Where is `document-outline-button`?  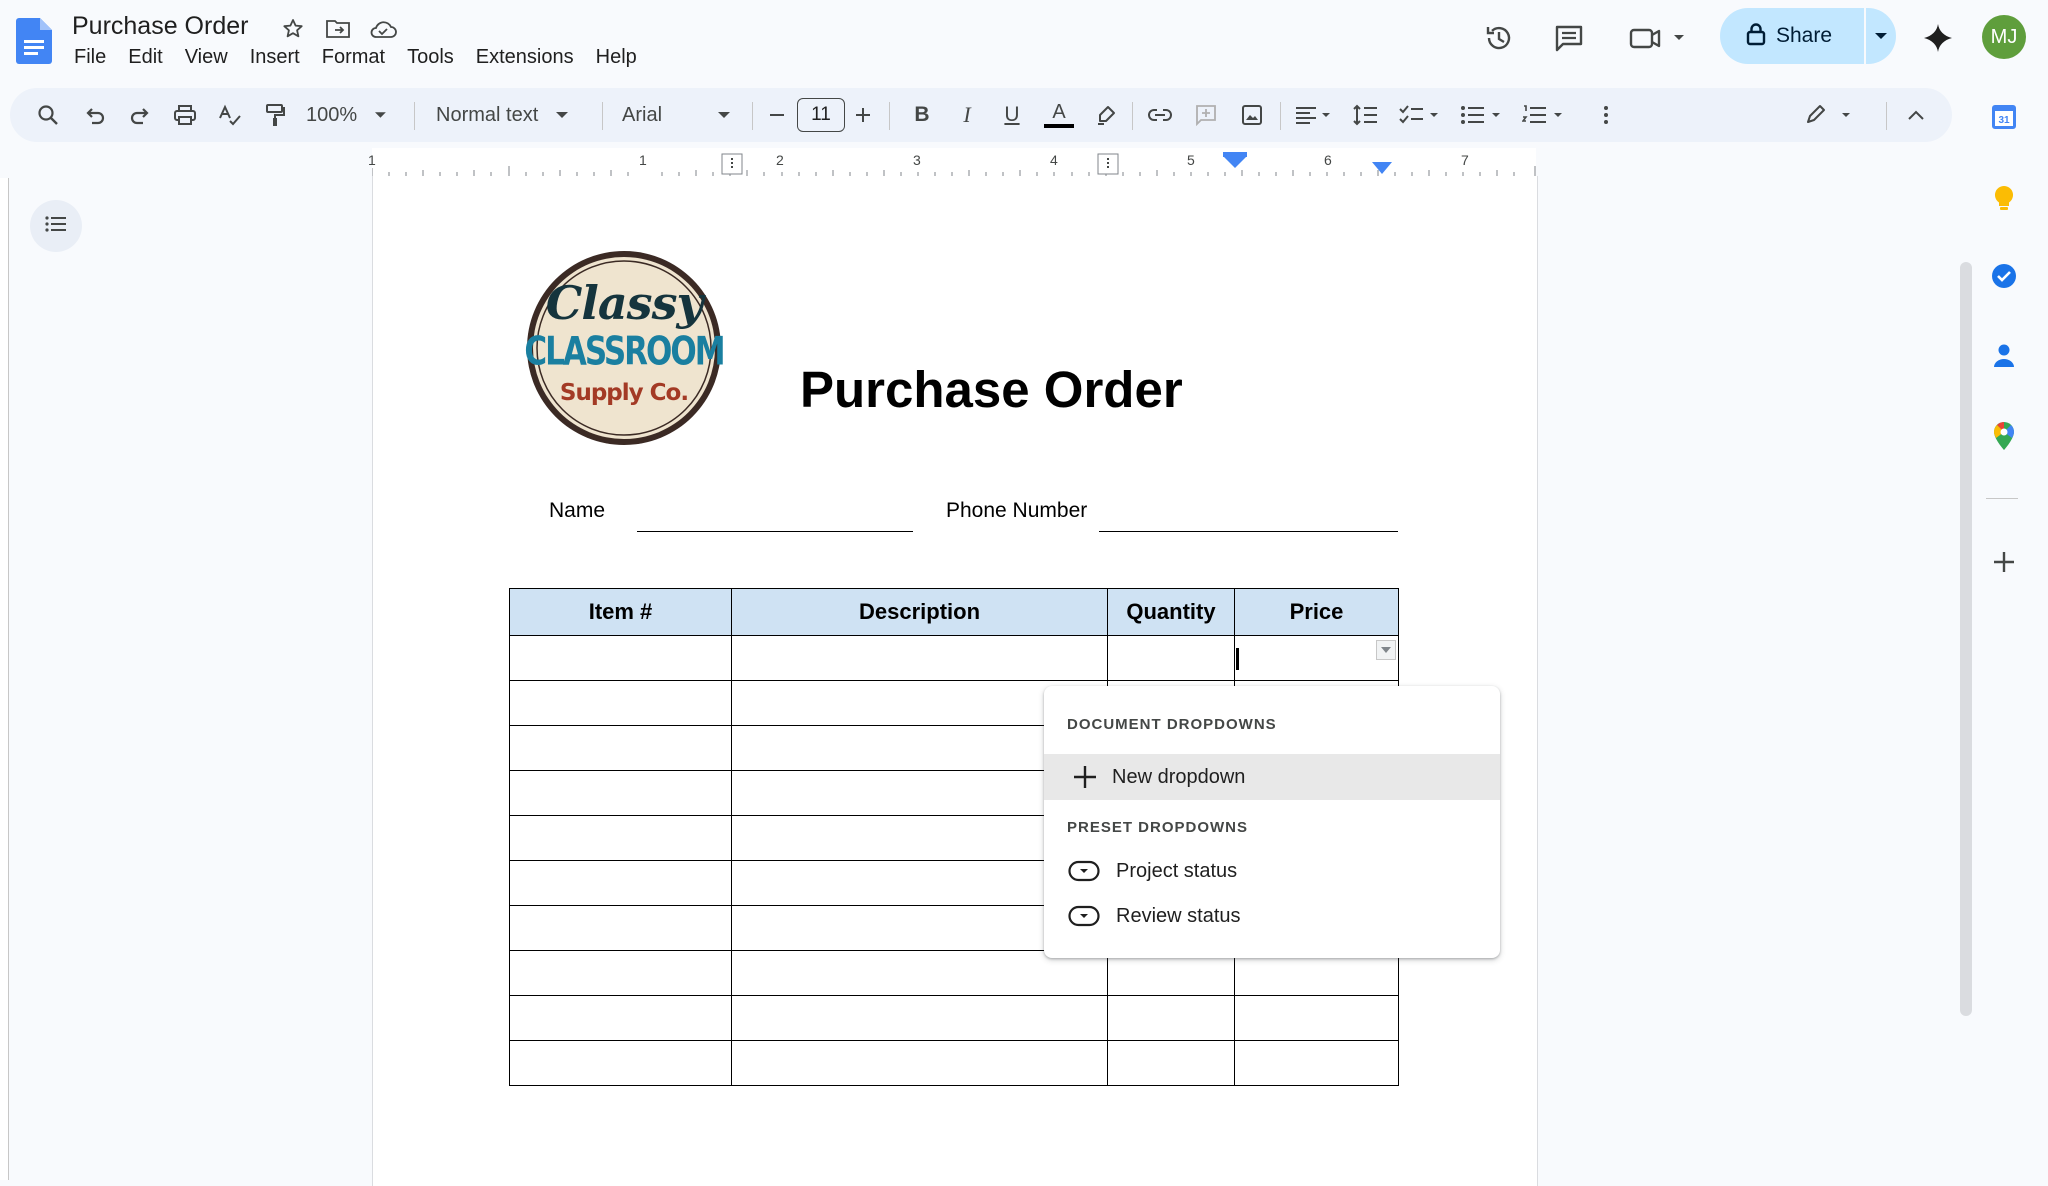
document-outline-button is located at coordinates (56, 226).